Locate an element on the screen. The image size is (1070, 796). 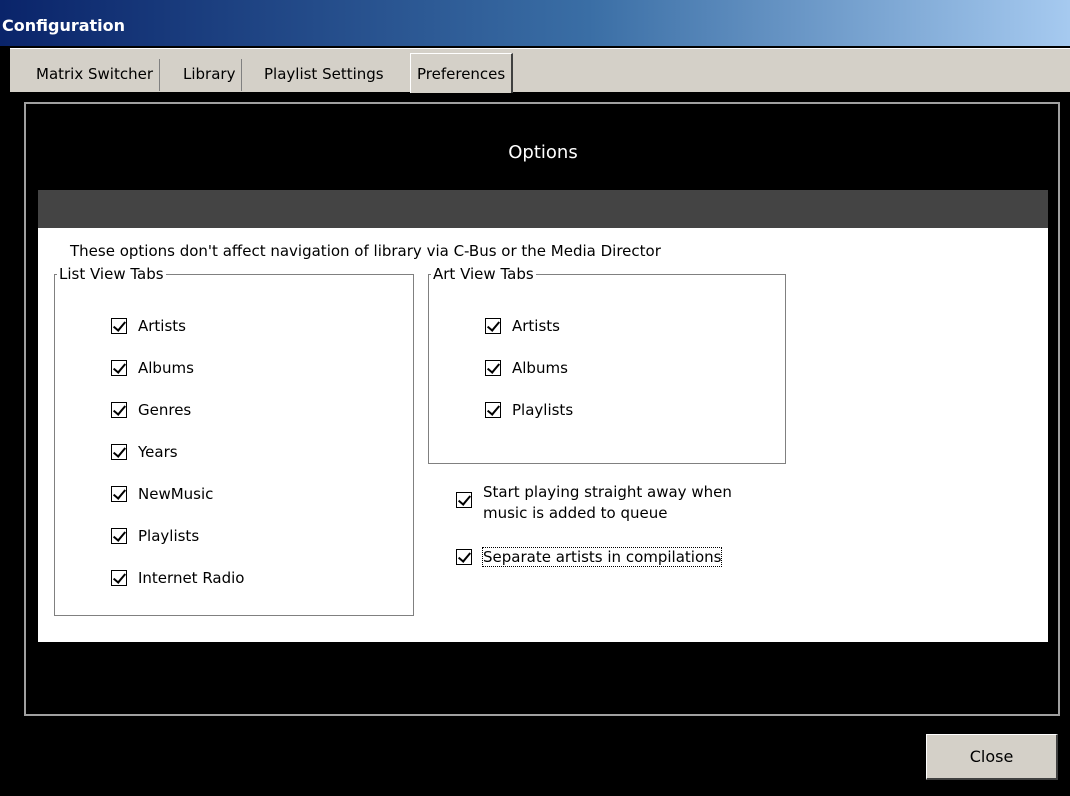
checkbox-separate-artists: Separate artists in compilations is located at coordinates (589, 557).